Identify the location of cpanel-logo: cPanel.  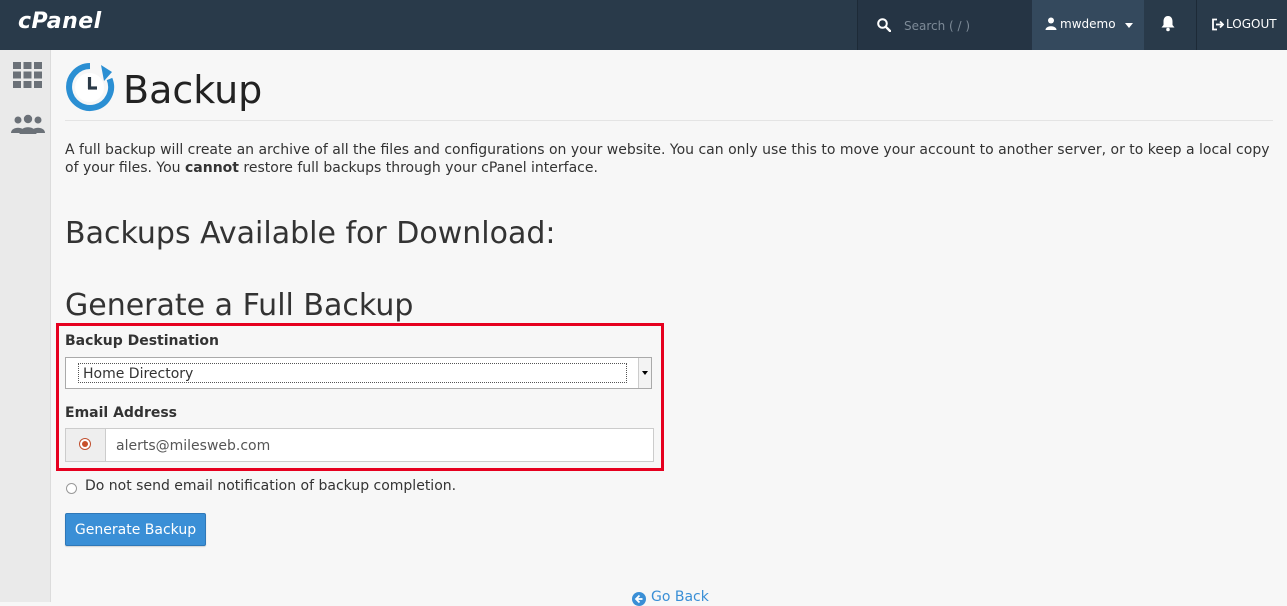
(60, 21).